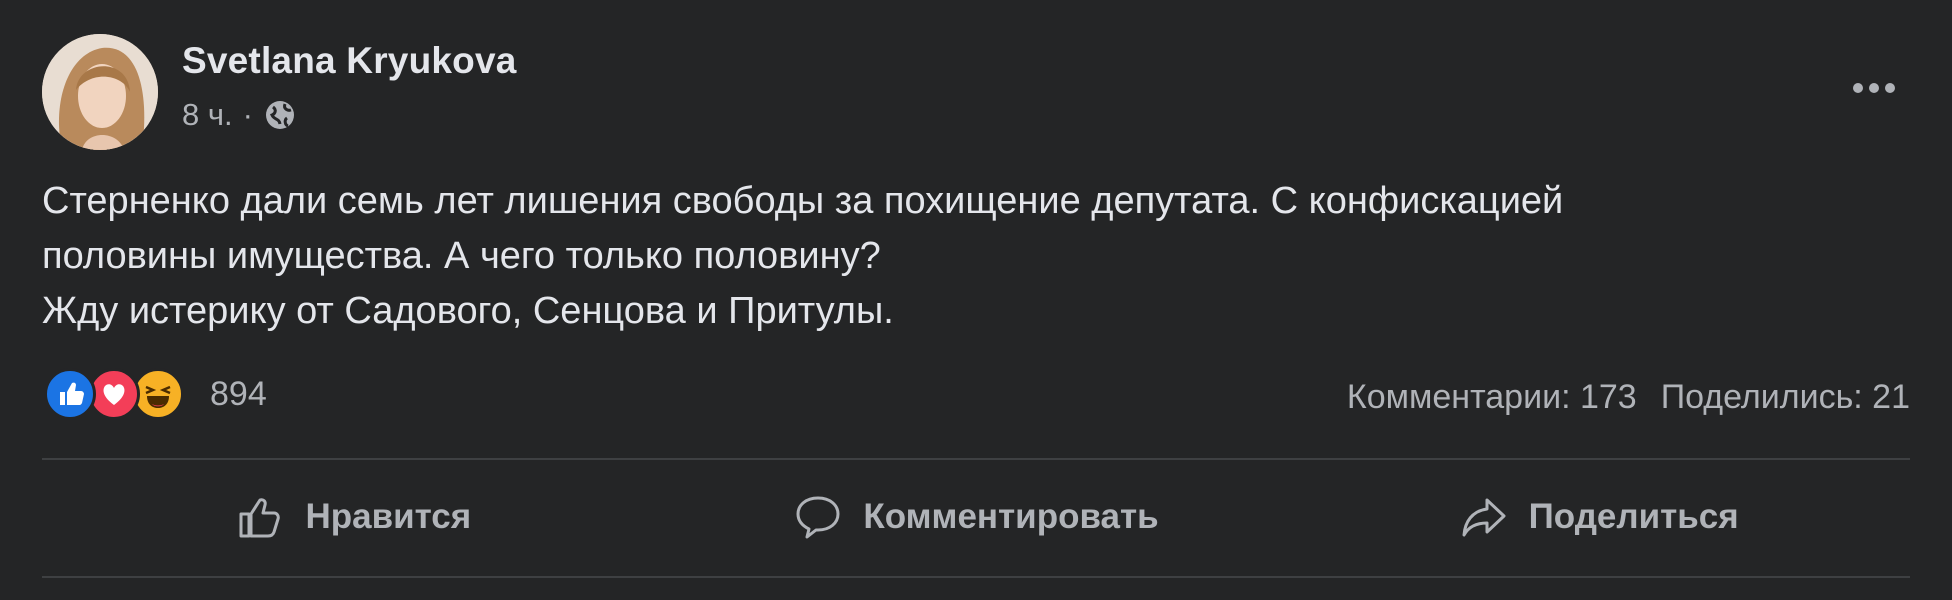 The width and height of the screenshot is (1952, 600). Describe the element at coordinates (155, 394) in the screenshot. I see `reactions-summary: 894` at that location.